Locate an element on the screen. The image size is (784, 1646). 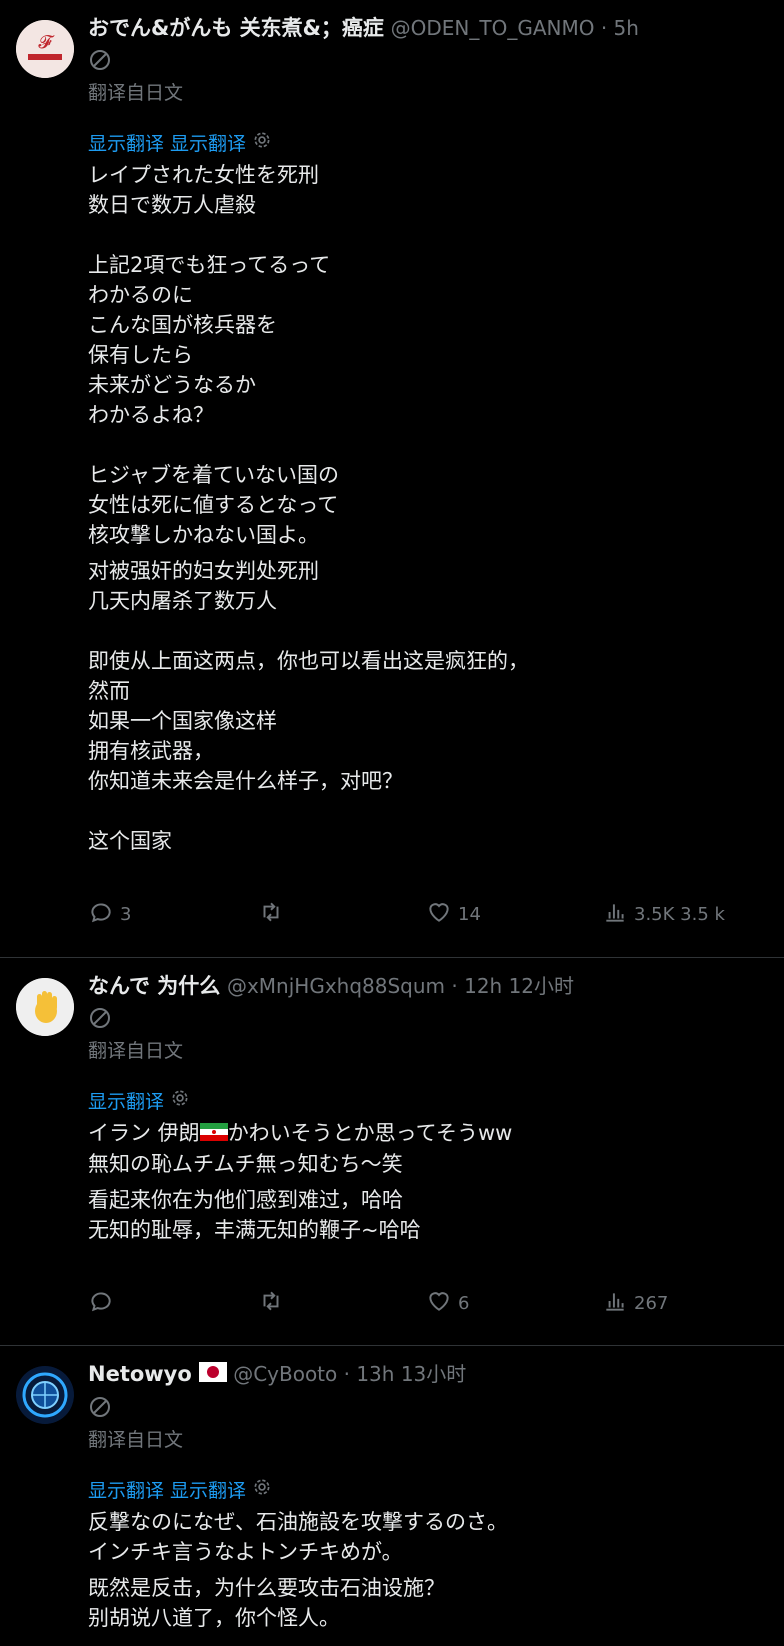
handle: @CyBooto · 13h 13小时 is located at coordinates (349, 1374).